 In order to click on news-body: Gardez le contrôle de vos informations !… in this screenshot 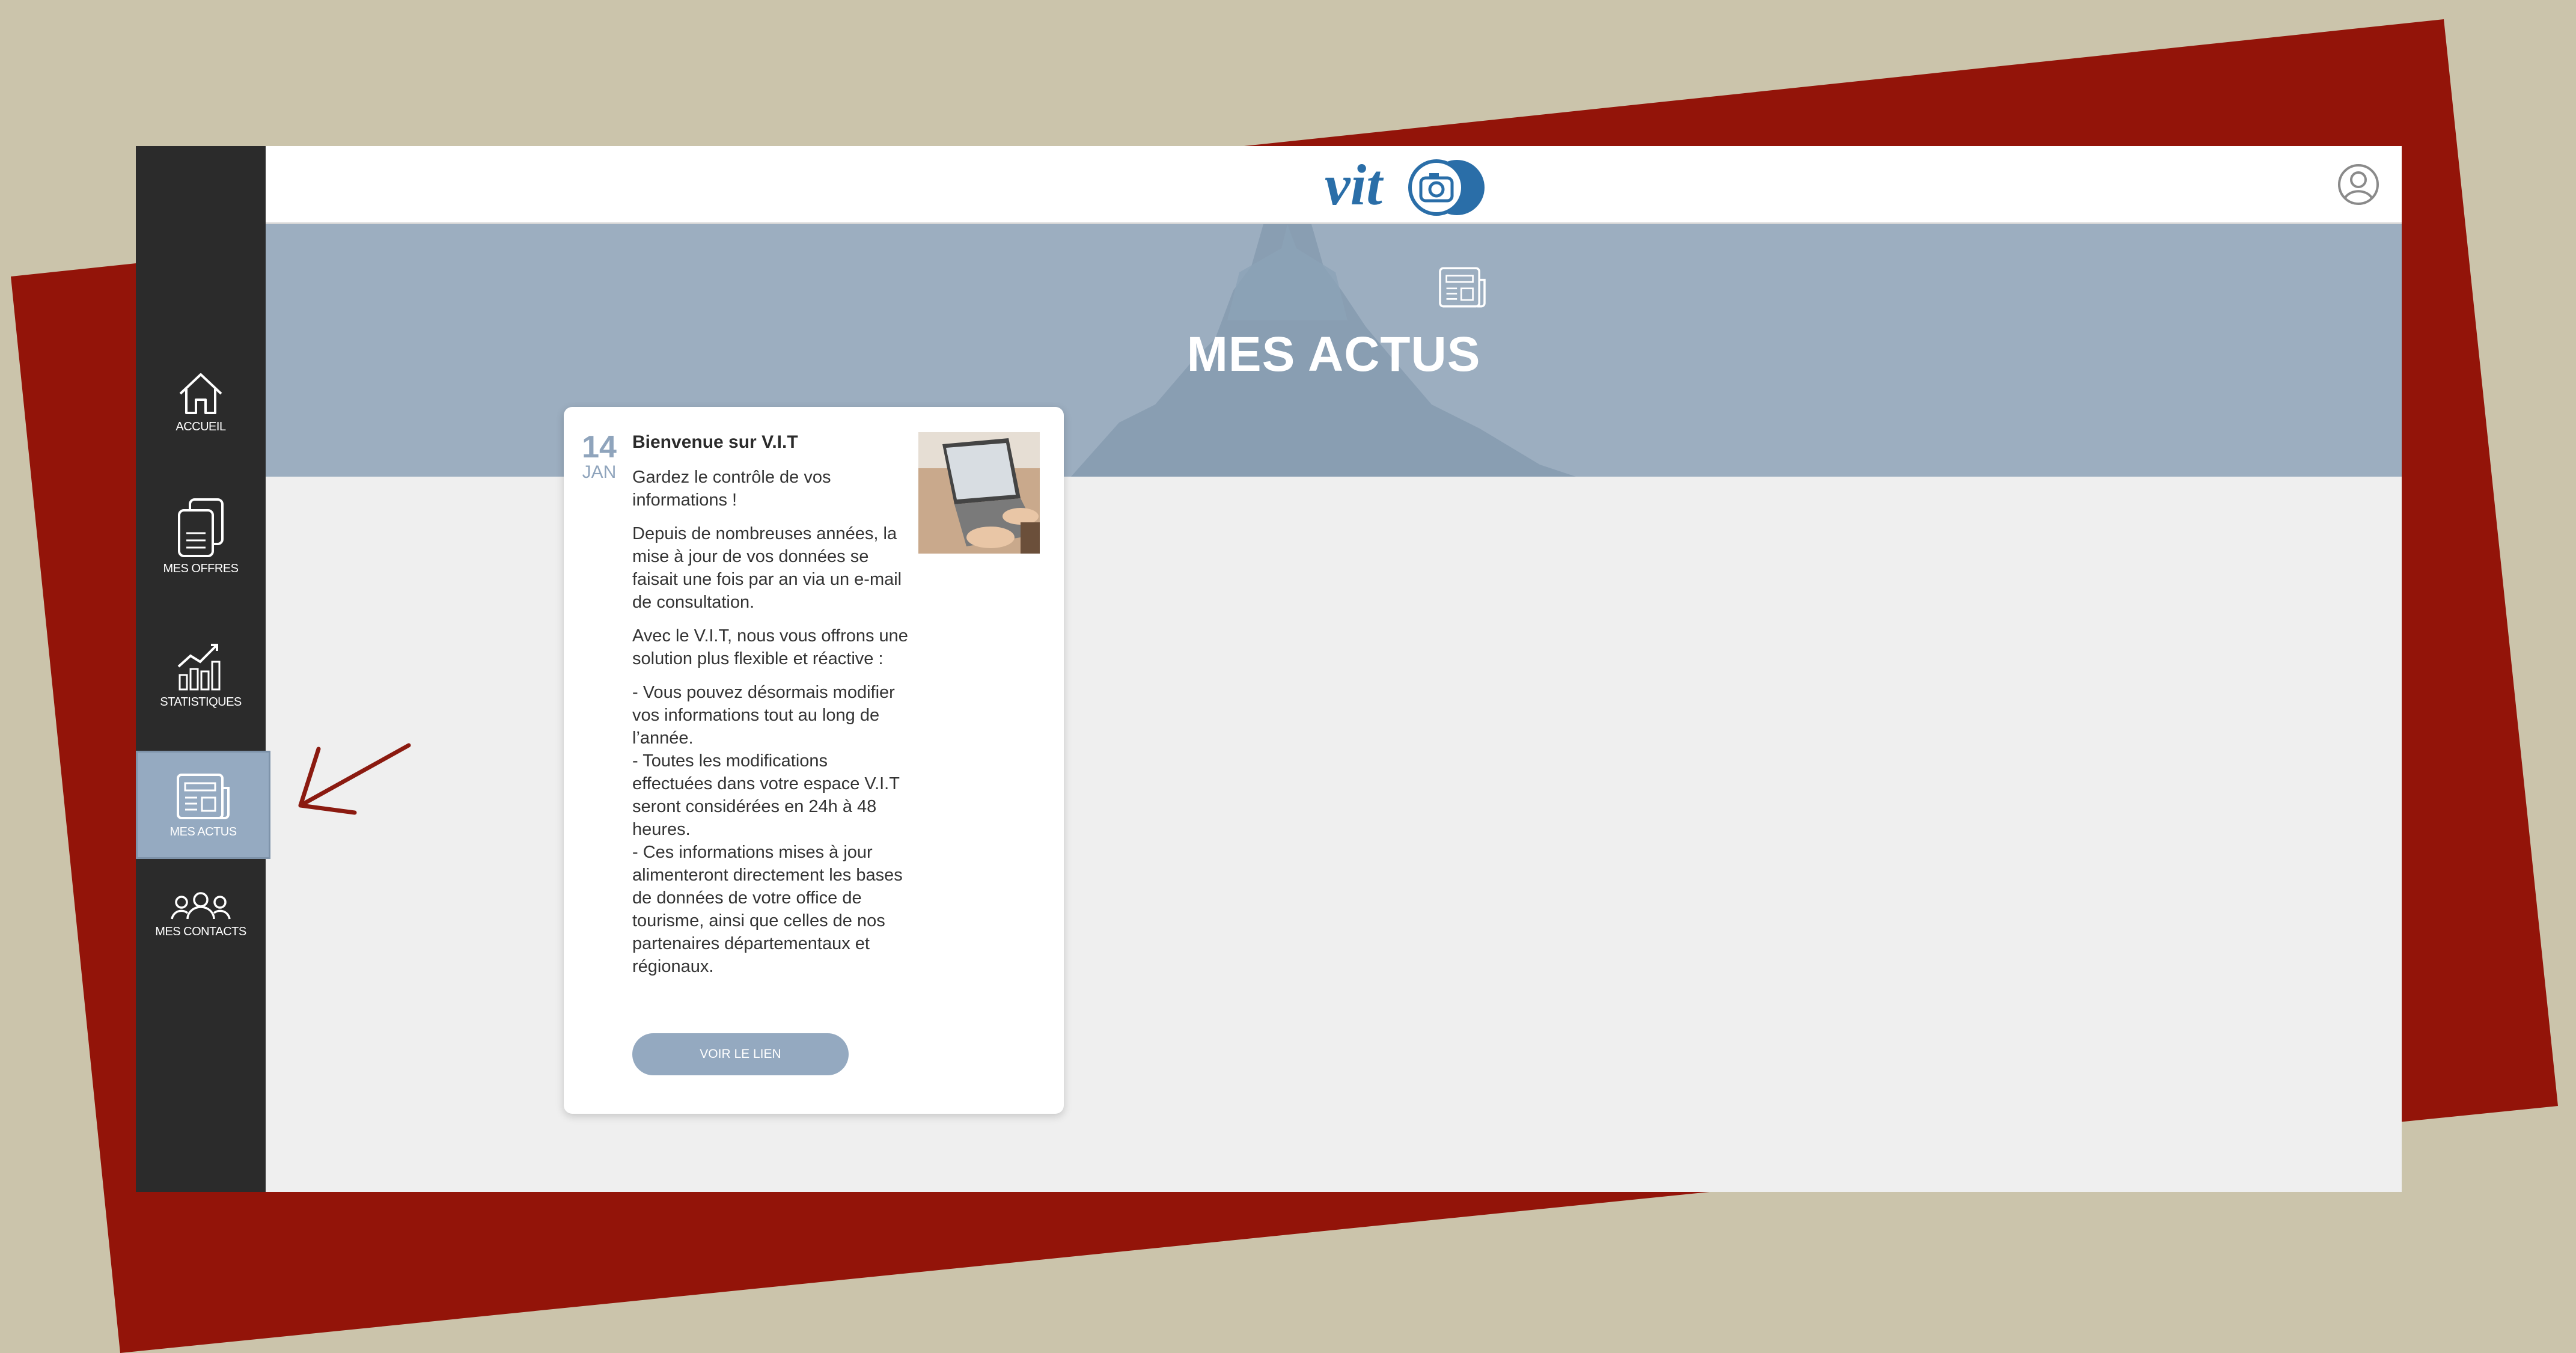, I will do `click(771, 728)`.